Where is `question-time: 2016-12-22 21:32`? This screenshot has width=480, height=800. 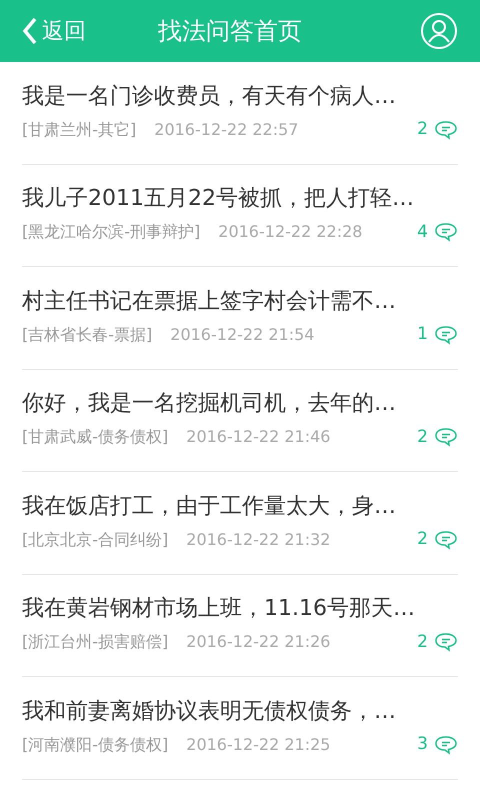
question-time: 2016-12-22 21:32 is located at coordinates (258, 540).